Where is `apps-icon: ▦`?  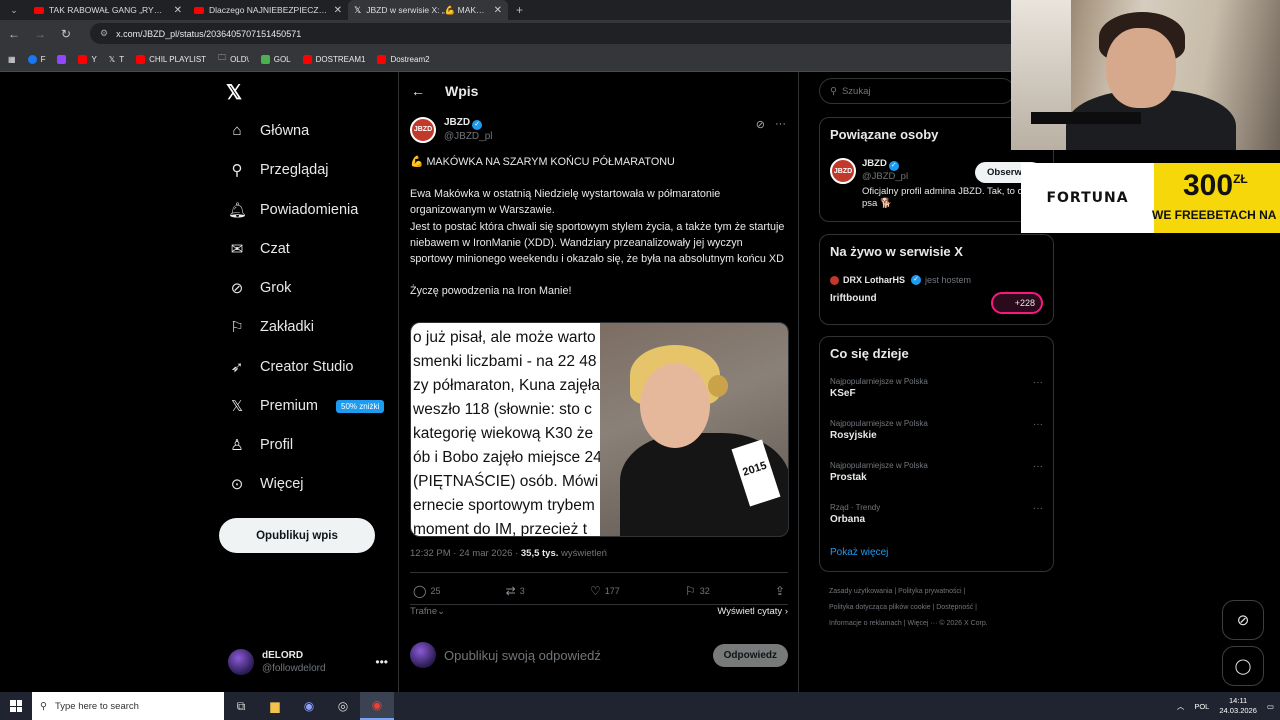 apps-icon: ▦ is located at coordinates (12, 59).